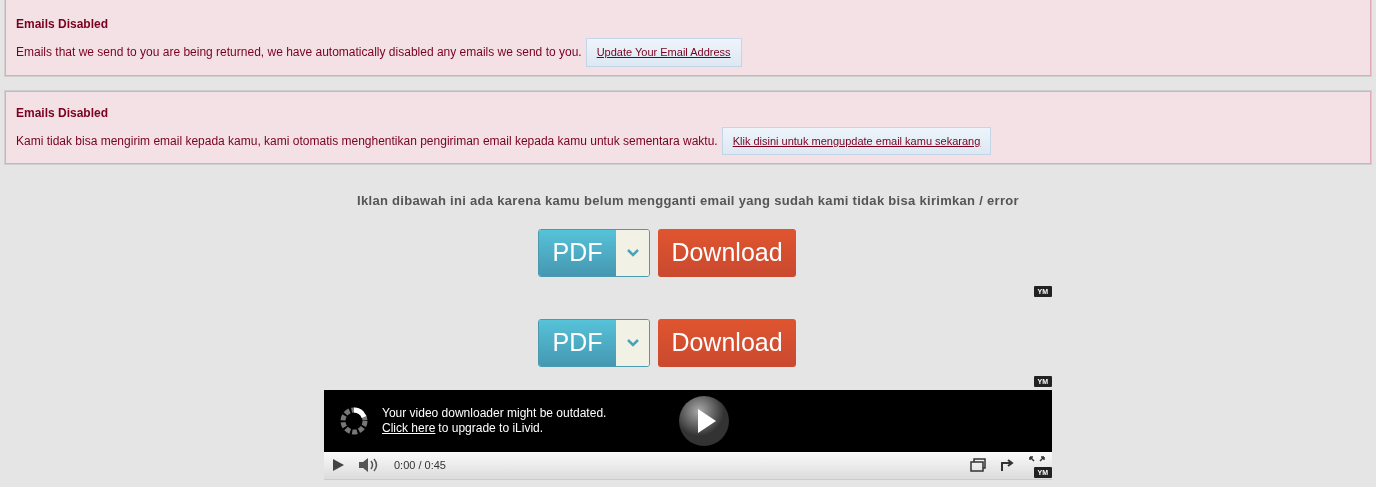  I want to click on alert-message: Emails that we send to you are being returned, we have automatically disabled any emails we send to you., so click(299, 53).